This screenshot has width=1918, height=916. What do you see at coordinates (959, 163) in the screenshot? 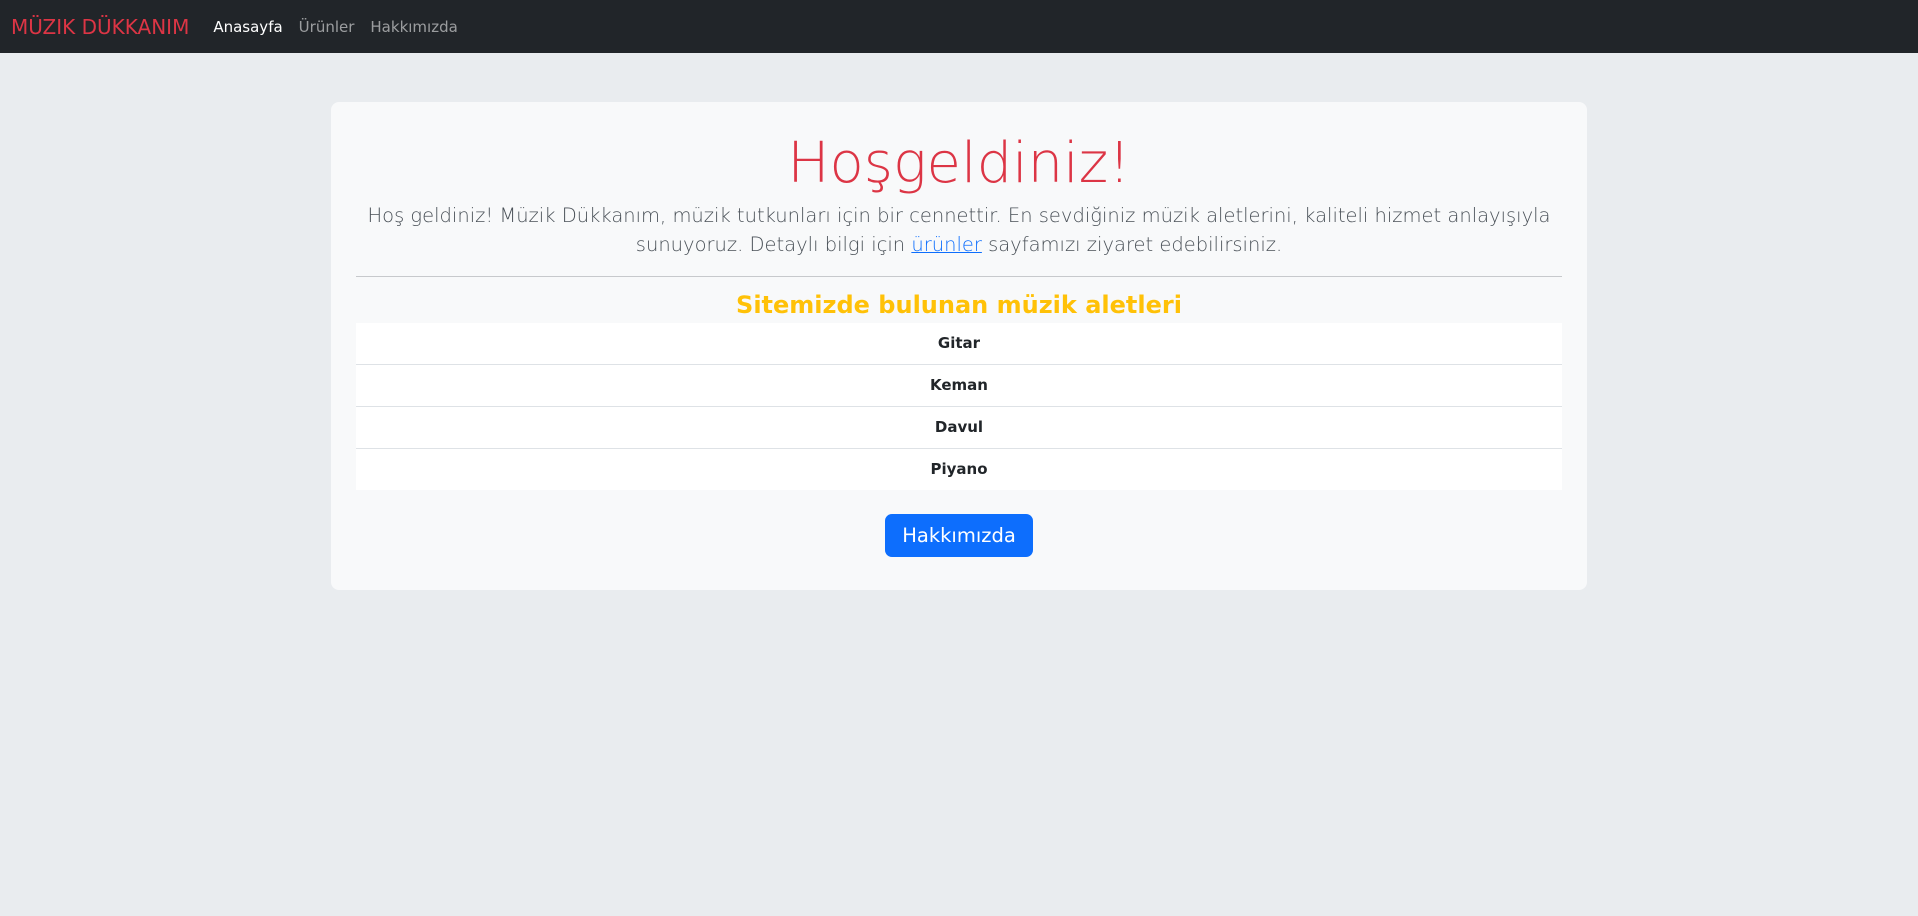
I see `page-title: Hoşgeldiniz!` at bounding box center [959, 163].